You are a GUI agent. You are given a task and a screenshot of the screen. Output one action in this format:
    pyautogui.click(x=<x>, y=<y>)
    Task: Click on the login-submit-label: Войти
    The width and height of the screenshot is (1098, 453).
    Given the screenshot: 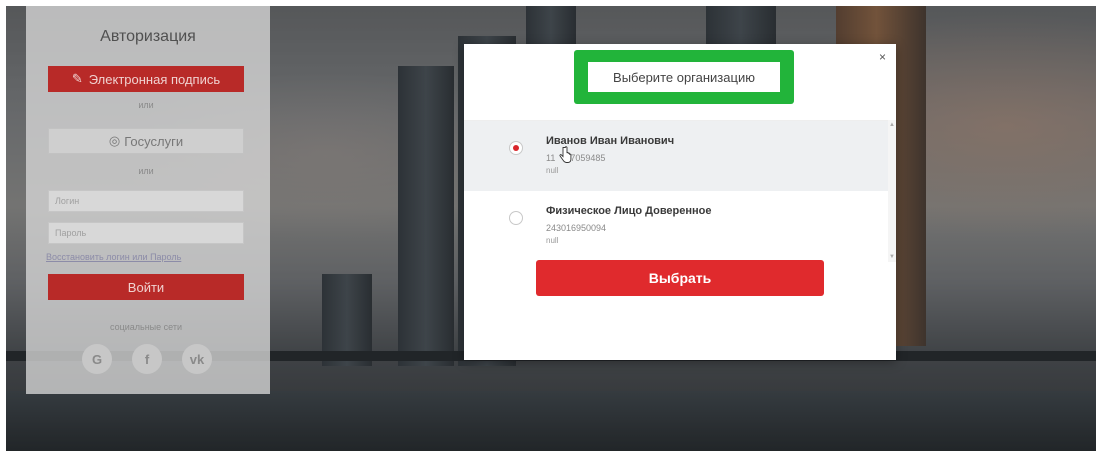 What is the action you would take?
    pyautogui.click(x=146, y=287)
    